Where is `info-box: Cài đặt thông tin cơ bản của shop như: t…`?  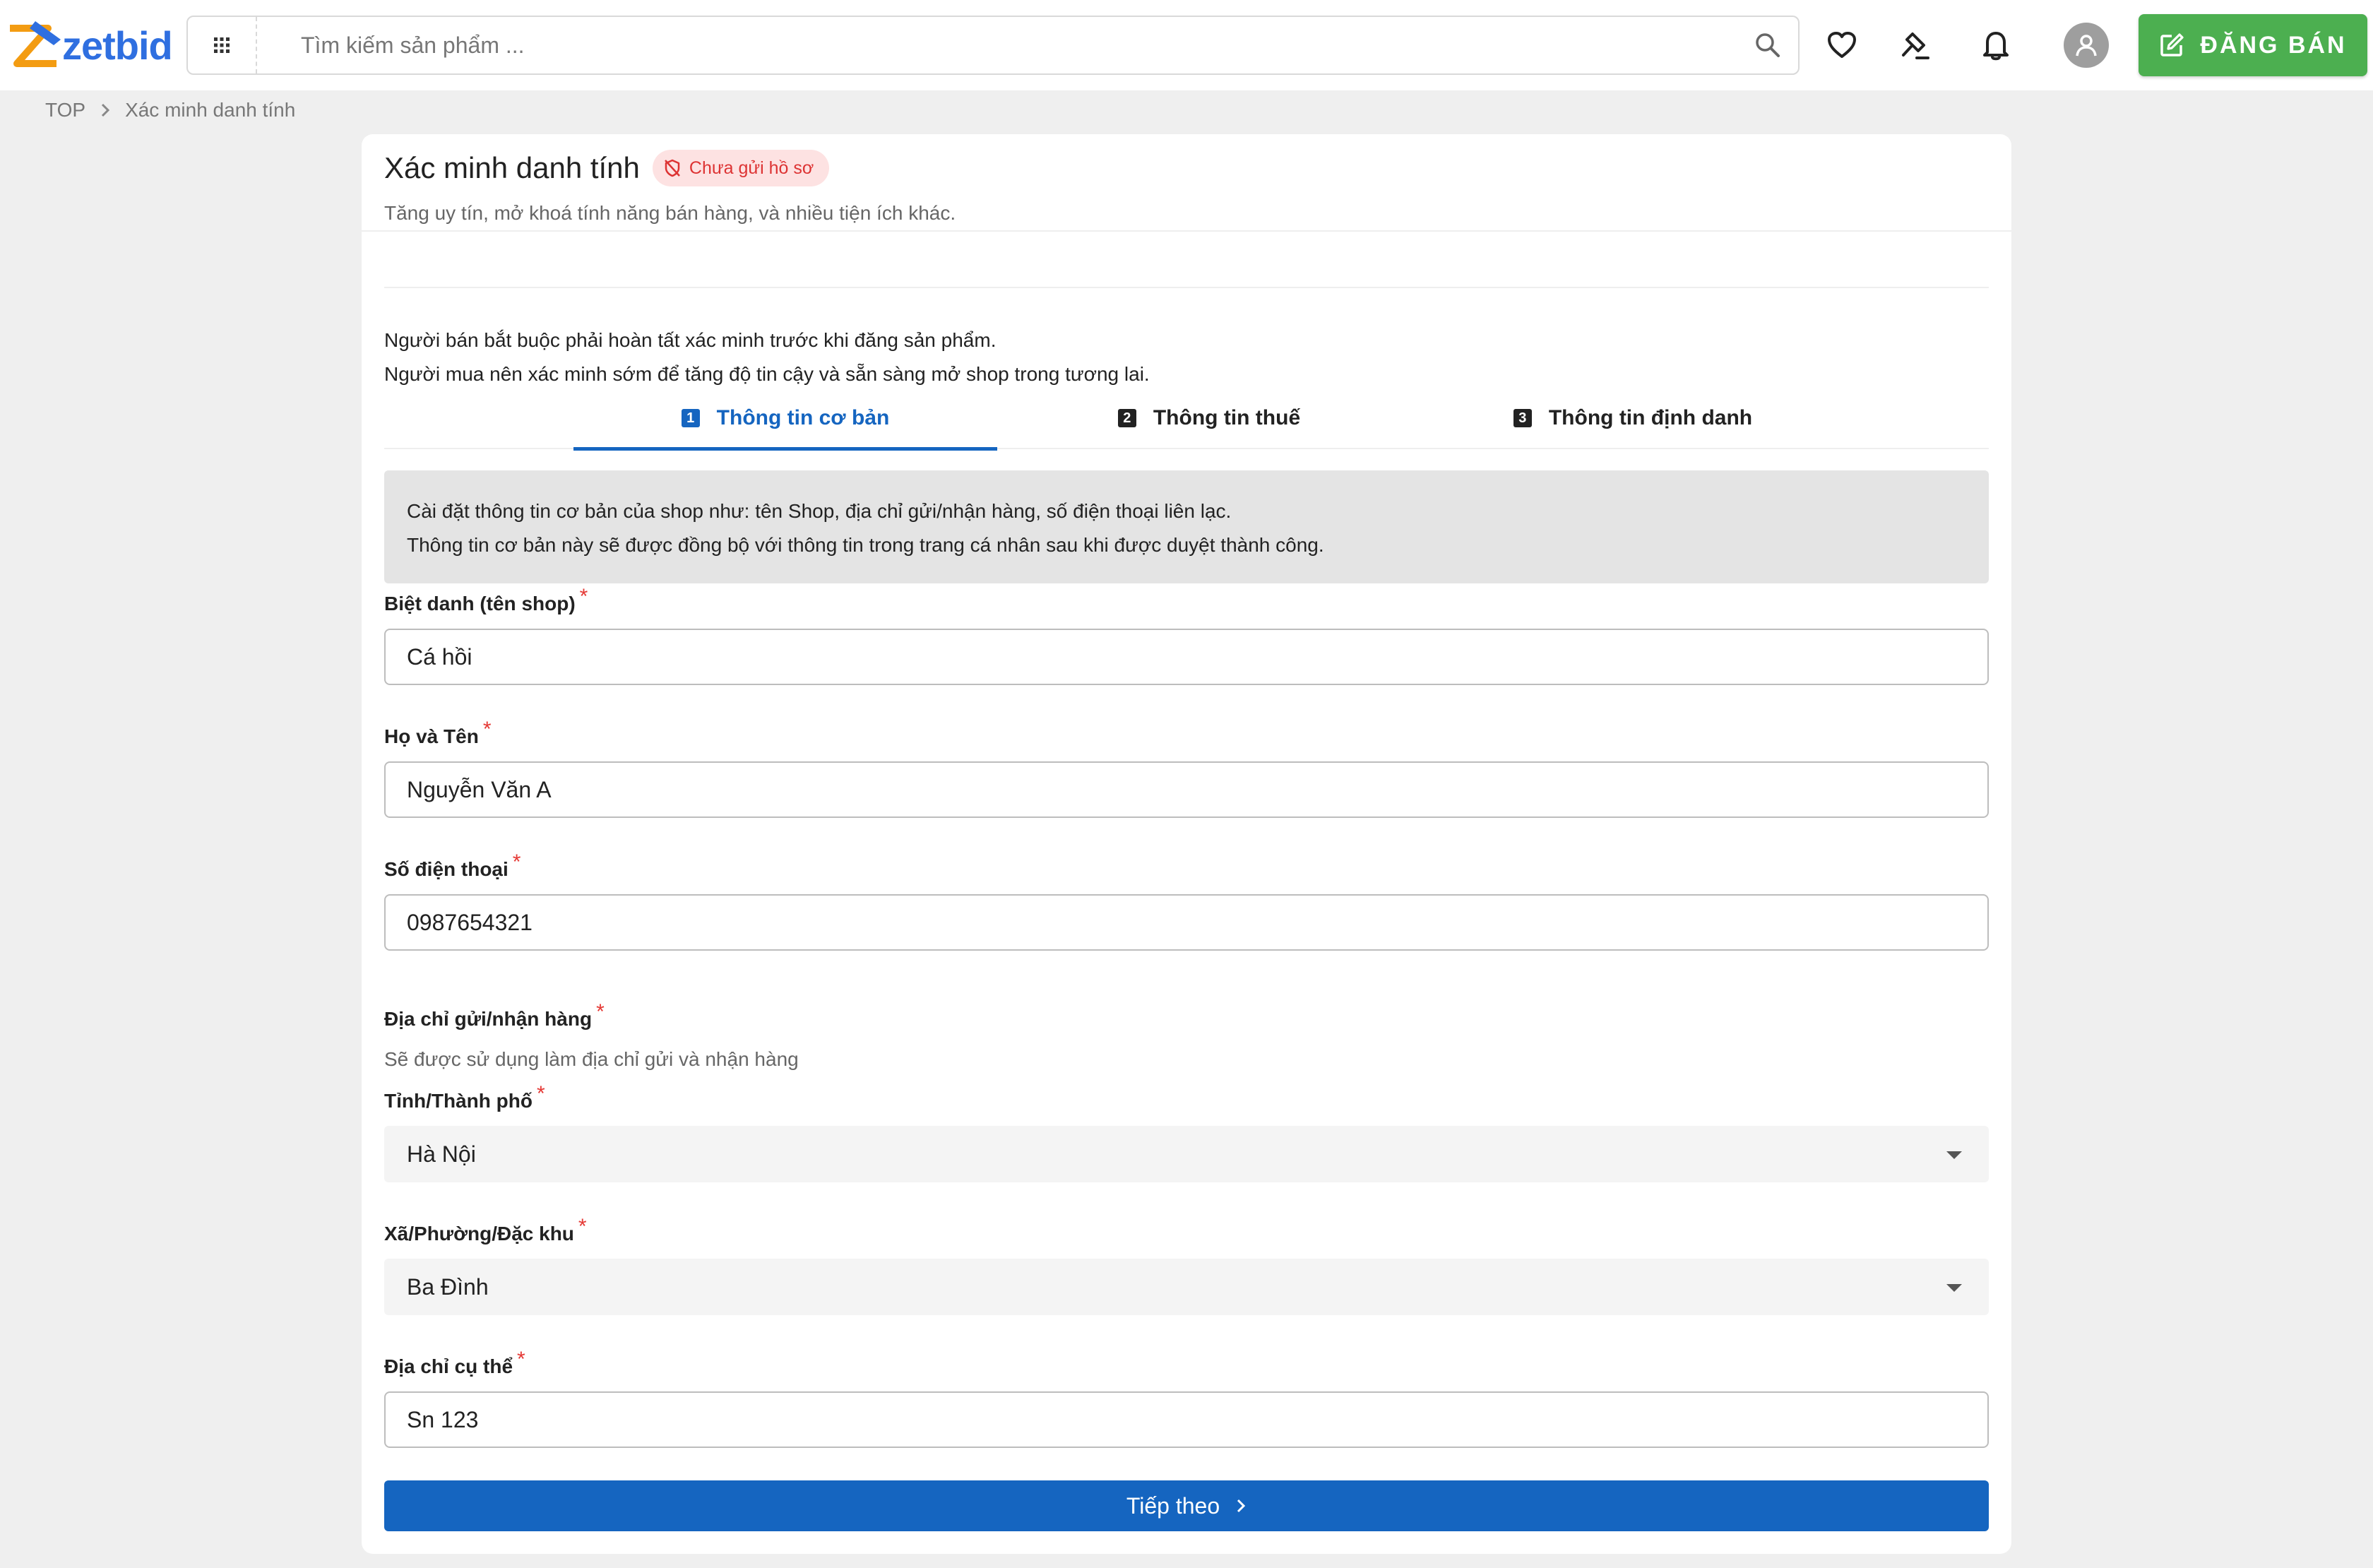
info-box: Cài đặt thông tin cơ bản của shop như: t… is located at coordinates (1186, 526).